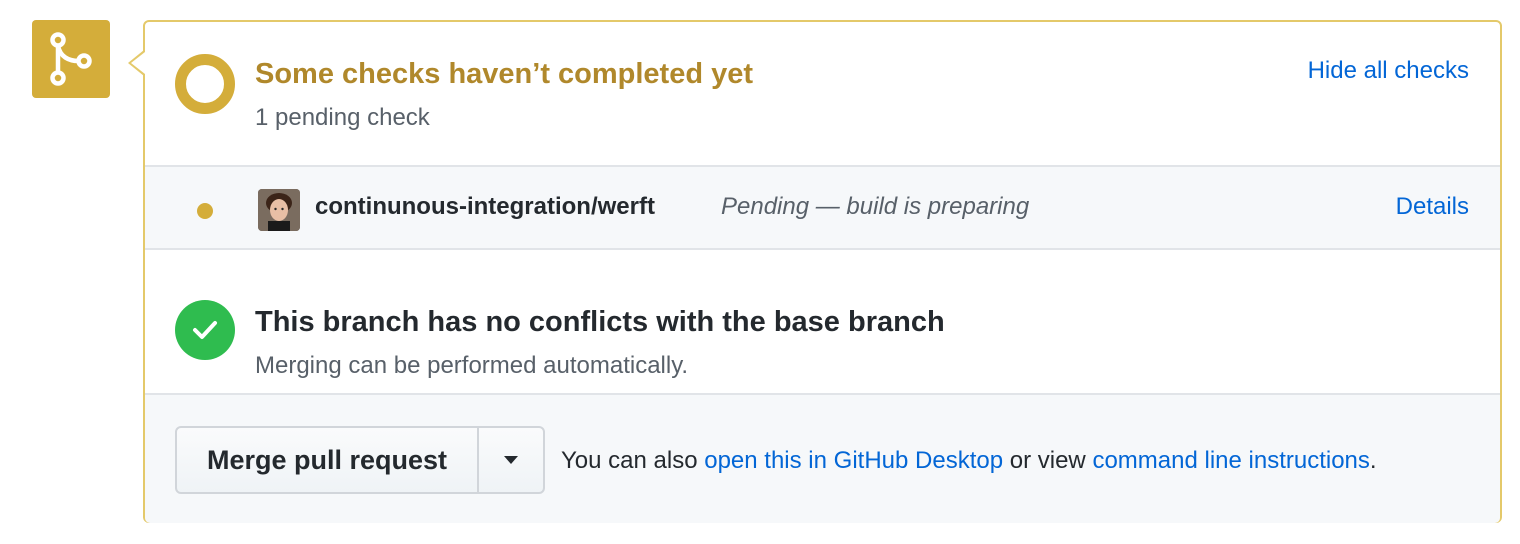 The height and width of the screenshot is (544, 1520). I want to click on avatar, so click(279, 210).